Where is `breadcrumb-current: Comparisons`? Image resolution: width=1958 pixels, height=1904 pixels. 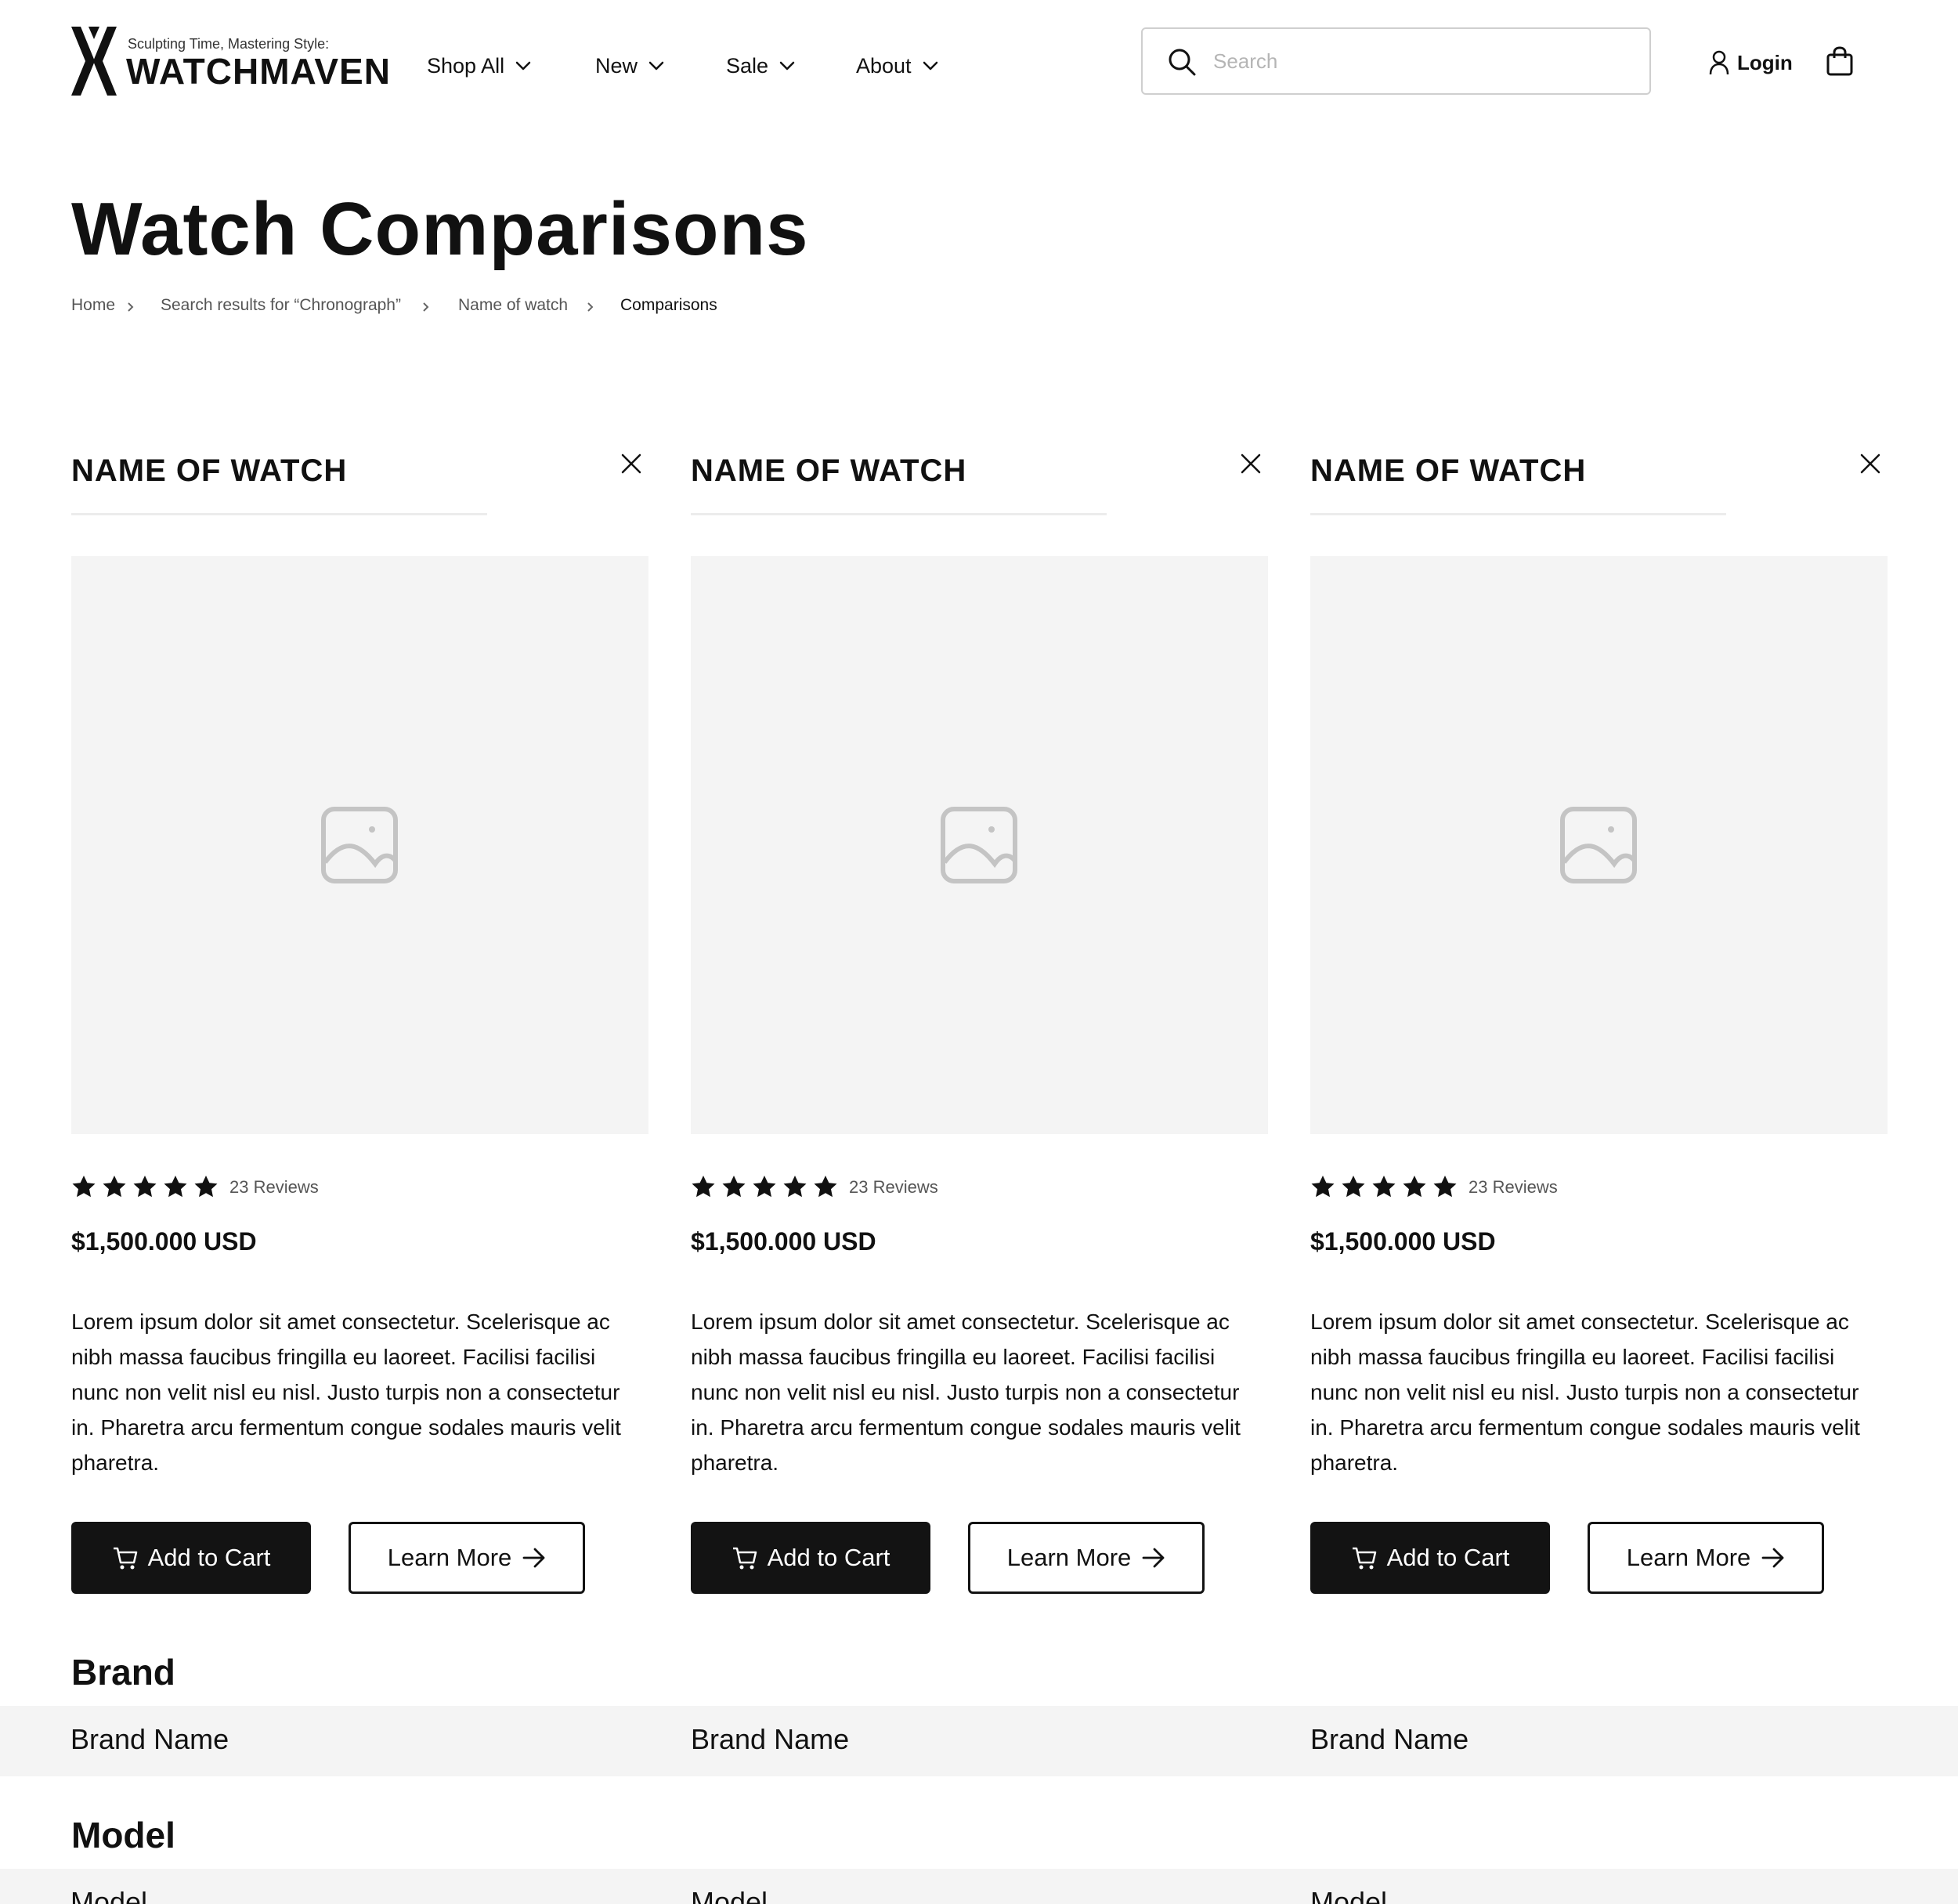 breadcrumb-current: Comparisons is located at coordinates (669, 305).